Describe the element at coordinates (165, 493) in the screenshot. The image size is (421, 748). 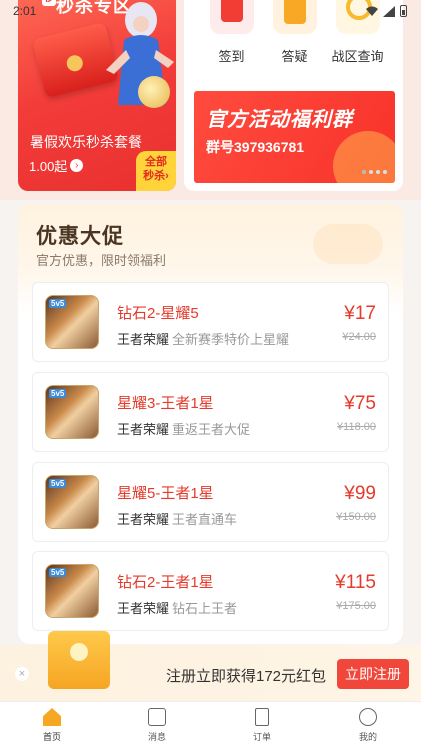
I see `item-title: 星耀5-王者1星` at that location.